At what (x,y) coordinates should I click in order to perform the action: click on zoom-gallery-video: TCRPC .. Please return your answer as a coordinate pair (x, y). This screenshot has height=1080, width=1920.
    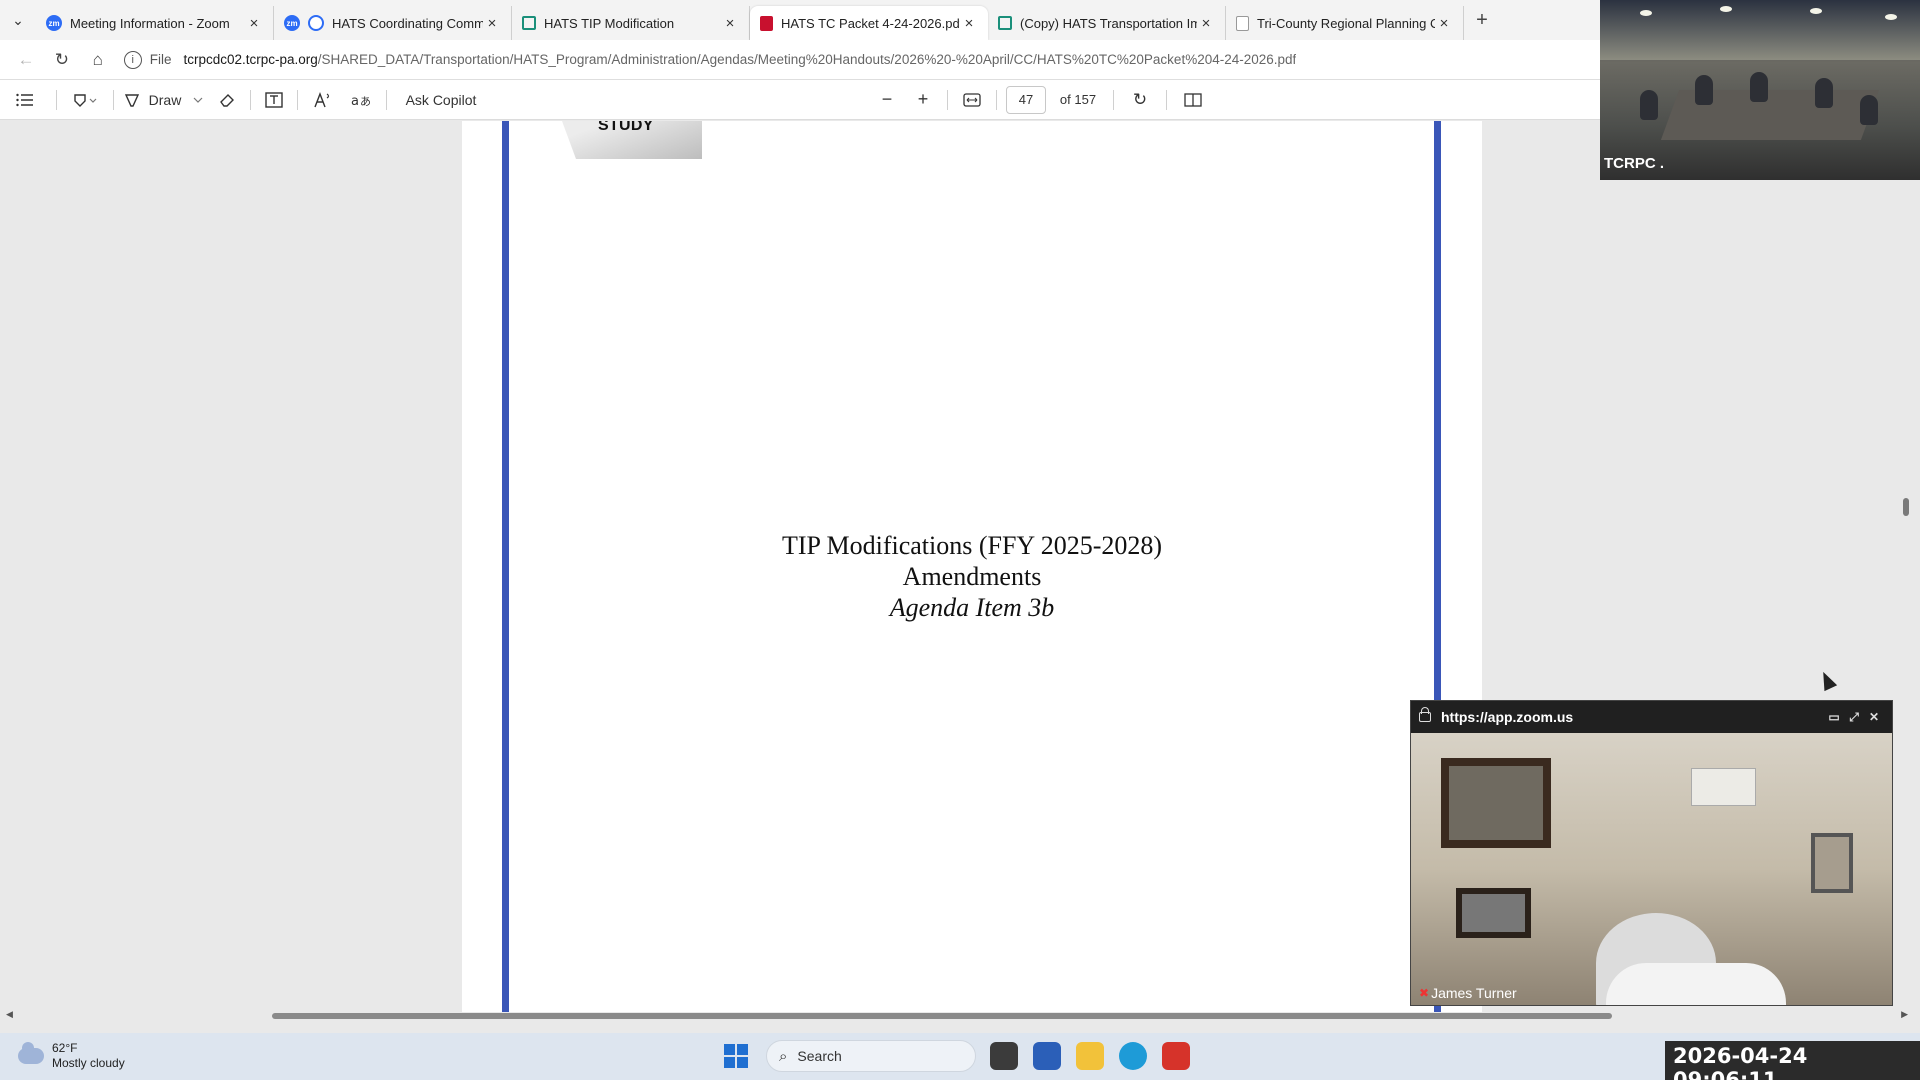
    Looking at the image, I should click on (1760, 90).